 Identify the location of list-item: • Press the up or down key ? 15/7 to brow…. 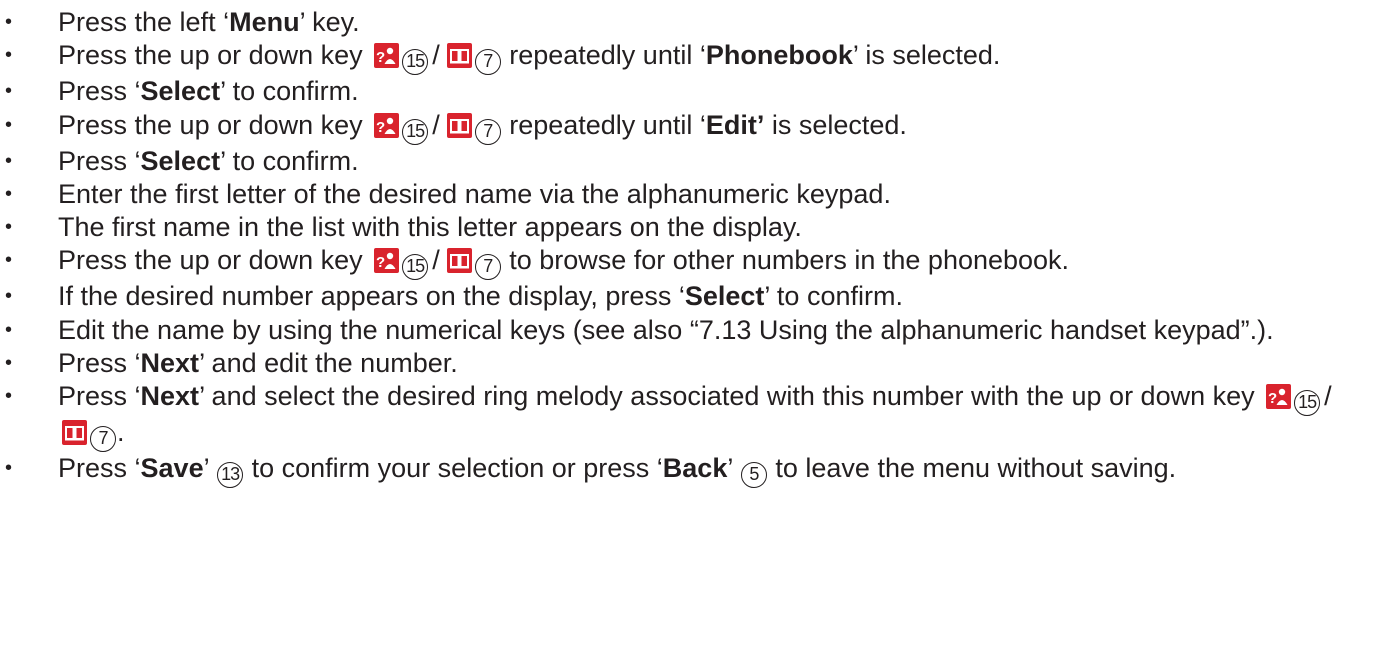
(687, 262).